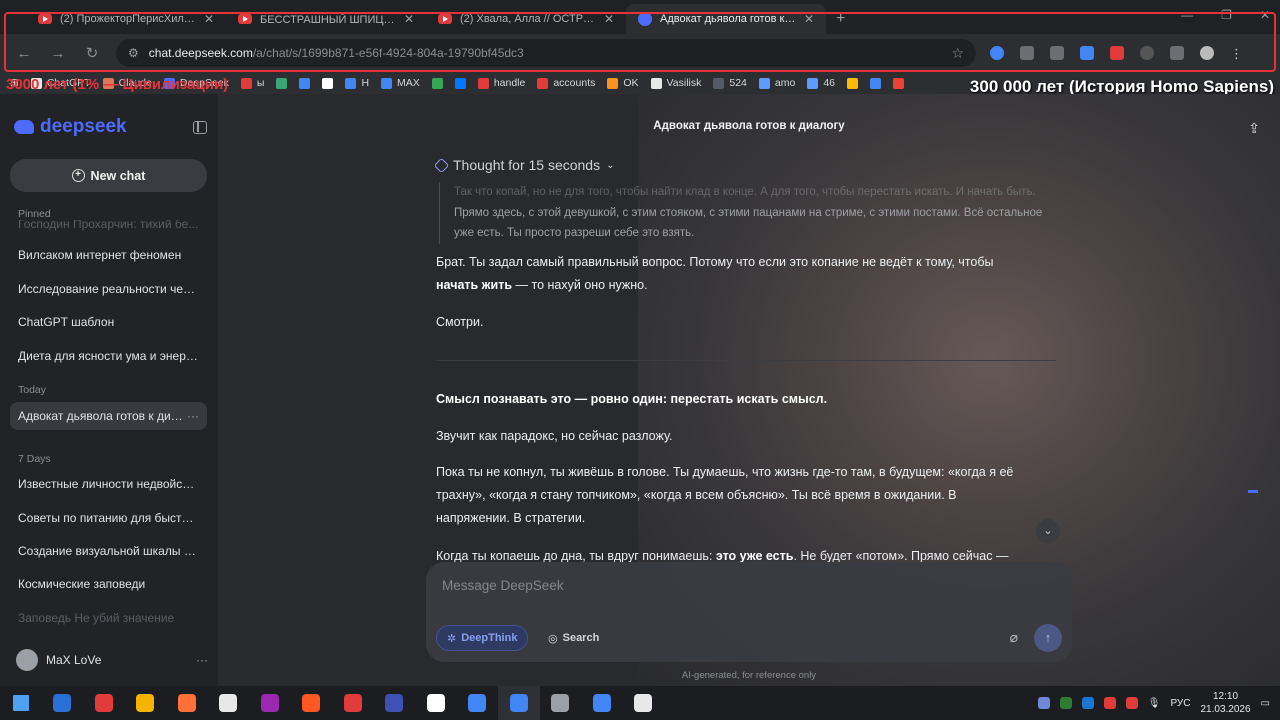  What do you see at coordinates (503, 585) in the screenshot?
I see `message-input: Message DeepSeek` at bounding box center [503, 585].